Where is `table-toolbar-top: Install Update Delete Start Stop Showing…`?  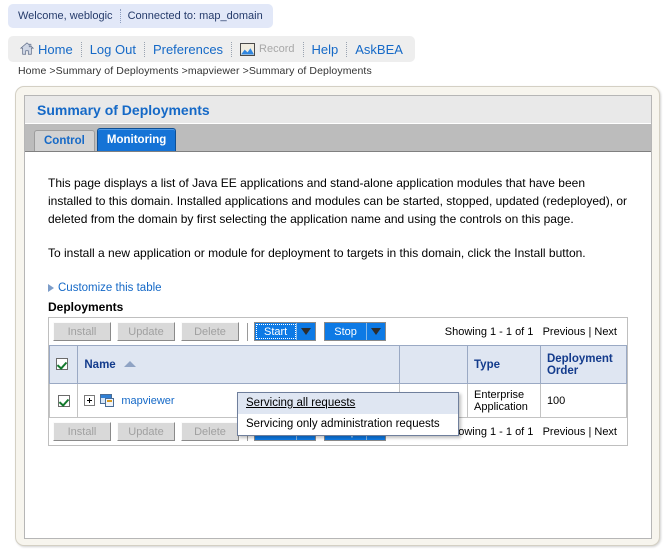 table-toolbar-top: Install Update Delete Start Stop Showing… is located at coordinates (338, 331).